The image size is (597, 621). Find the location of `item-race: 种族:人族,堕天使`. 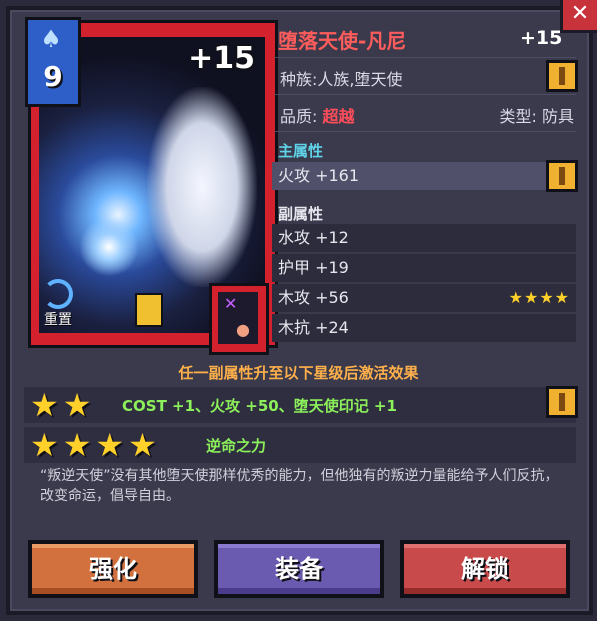

item-race: 种族:人族,堕天使 is located at coordinates (341, 79).